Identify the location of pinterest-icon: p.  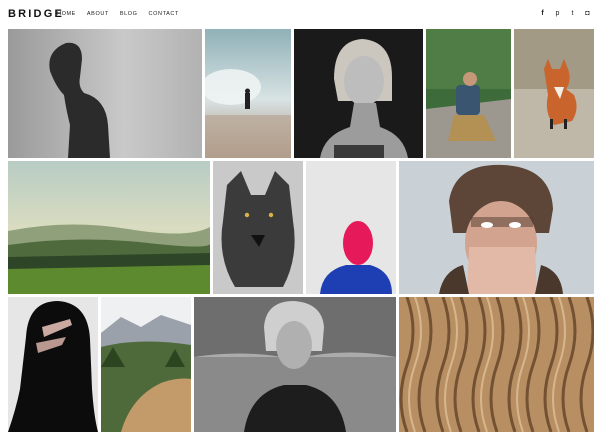
(557, 13).